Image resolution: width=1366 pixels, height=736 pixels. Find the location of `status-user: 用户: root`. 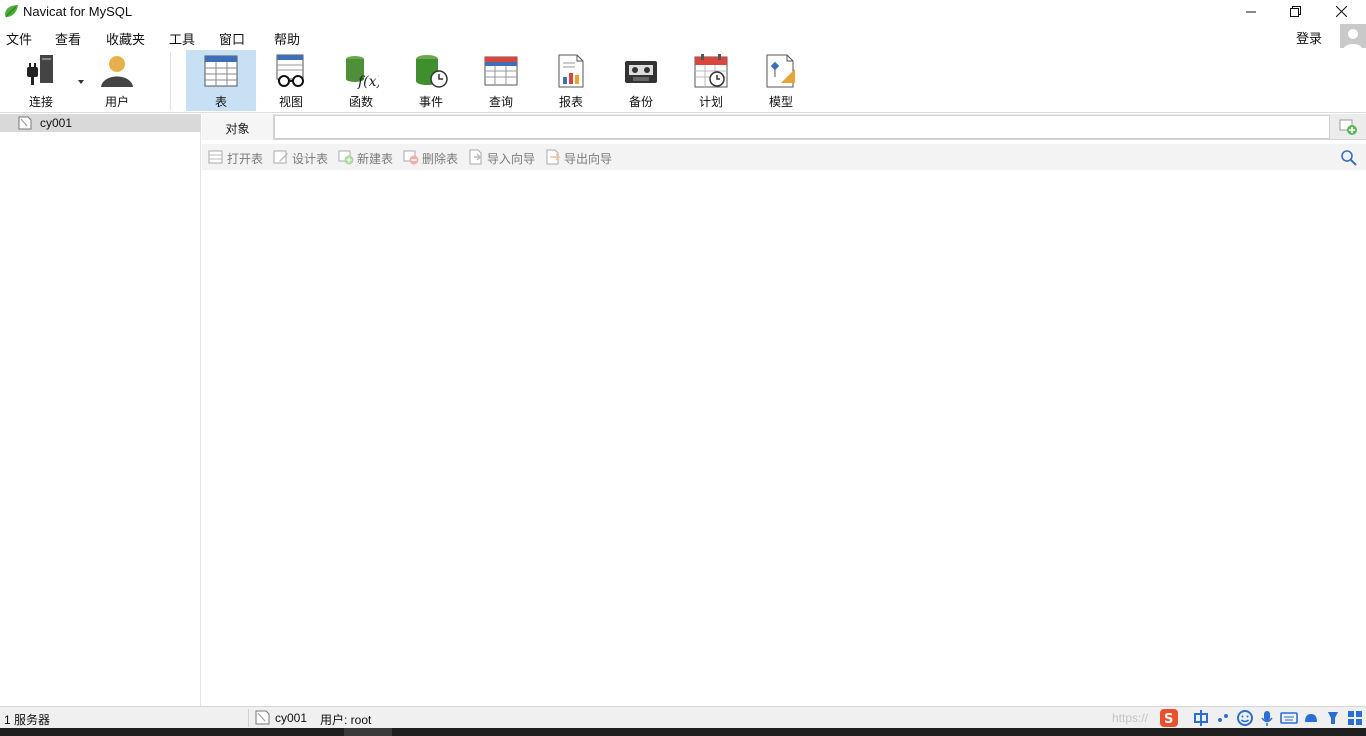

status-user: 用户: root is located at coordinates (346, 720).